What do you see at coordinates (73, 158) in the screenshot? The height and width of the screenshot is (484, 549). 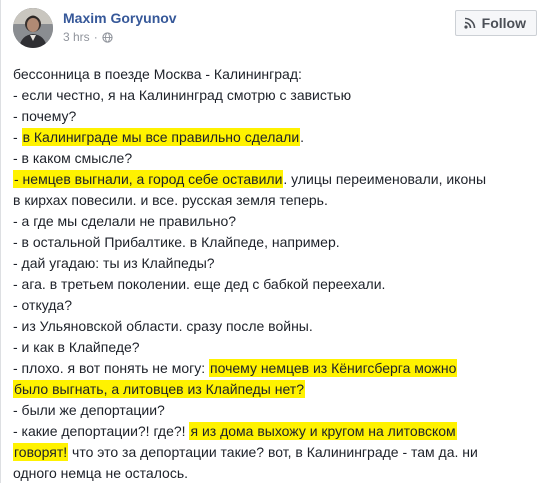 I see `post-text-segment: - в каком смысле?` at bounding box center [73, 158].